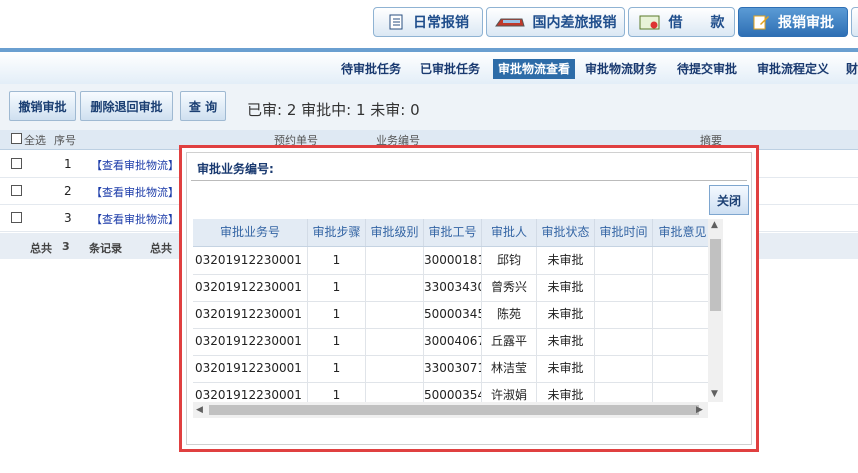 This screenshot has height=473, width=858. I want to click on cell-emp-no: 30004067, so click(453, 341).